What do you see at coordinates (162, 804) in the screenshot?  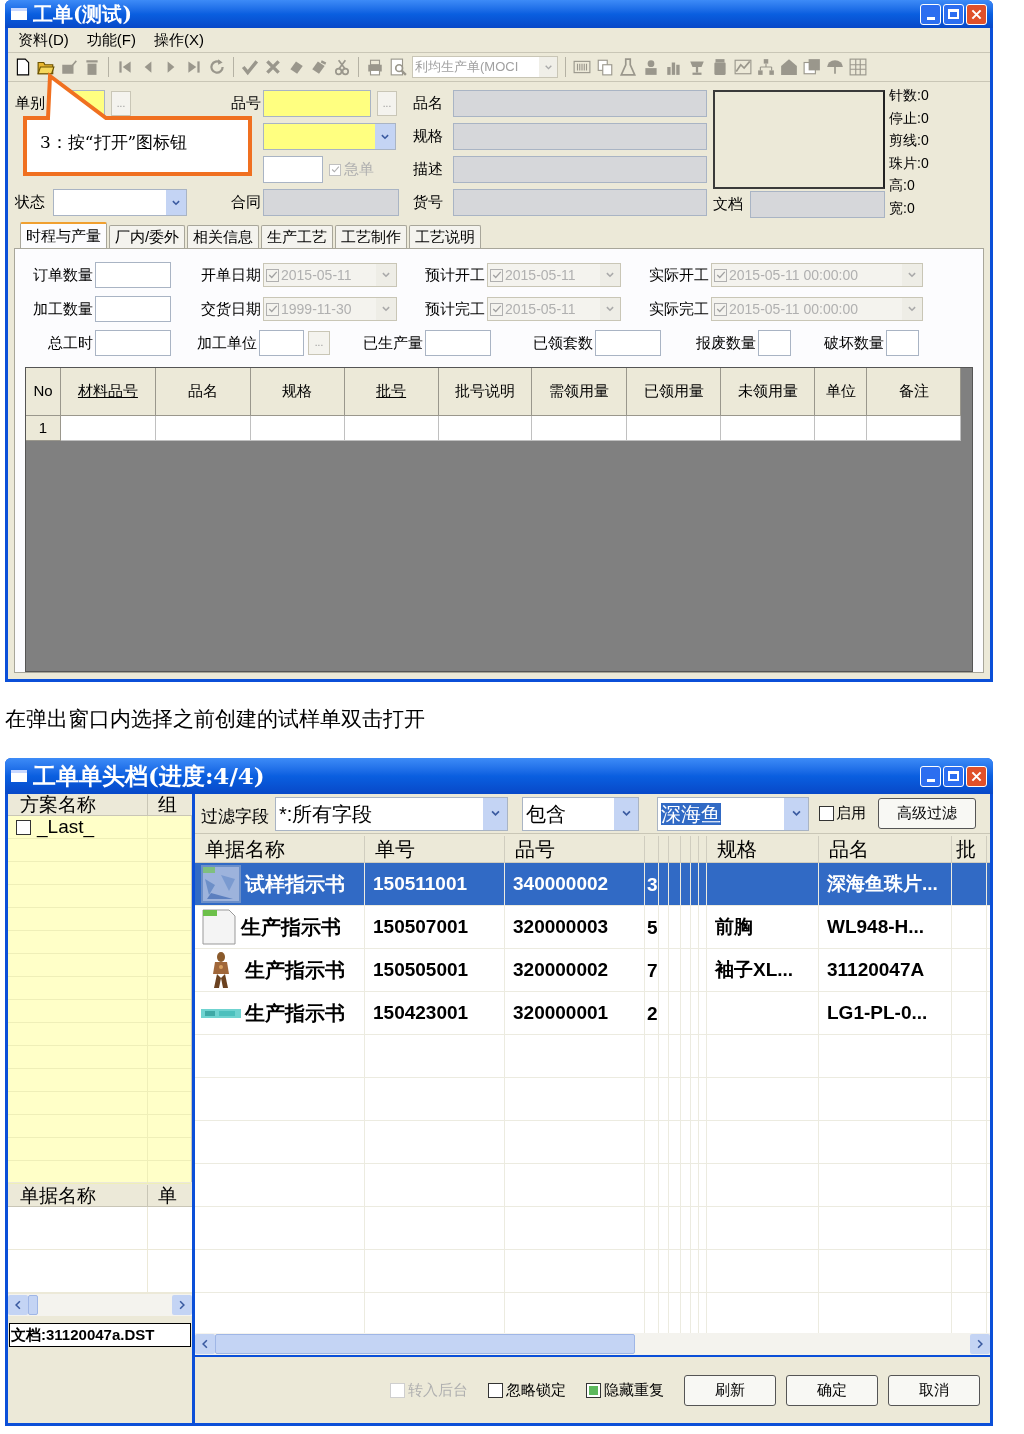 I see `column-header: 组` at bounding box center [162, 804].